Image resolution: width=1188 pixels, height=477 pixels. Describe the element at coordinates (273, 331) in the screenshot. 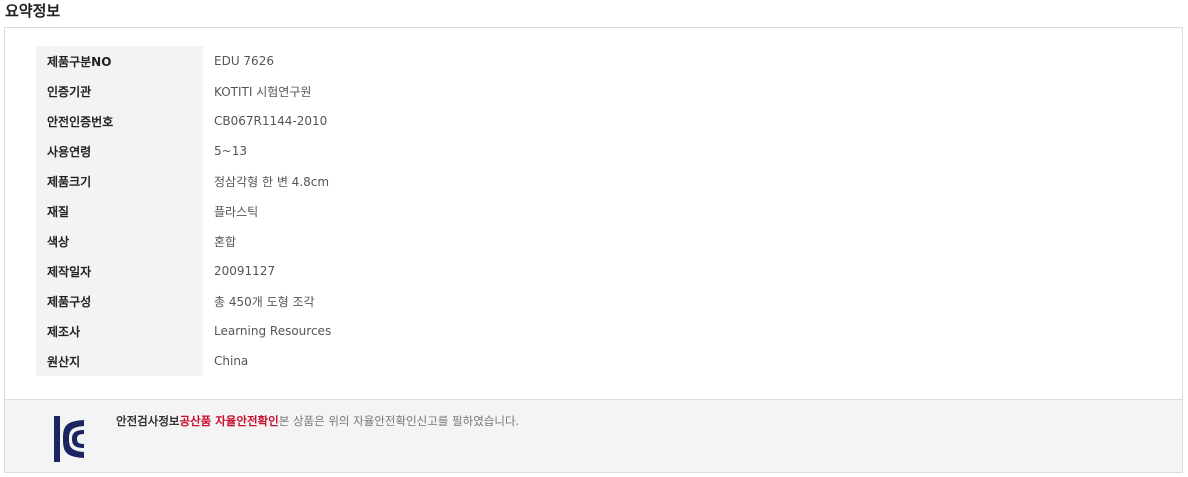

I see `spec-value: Learning Resources` at that location.